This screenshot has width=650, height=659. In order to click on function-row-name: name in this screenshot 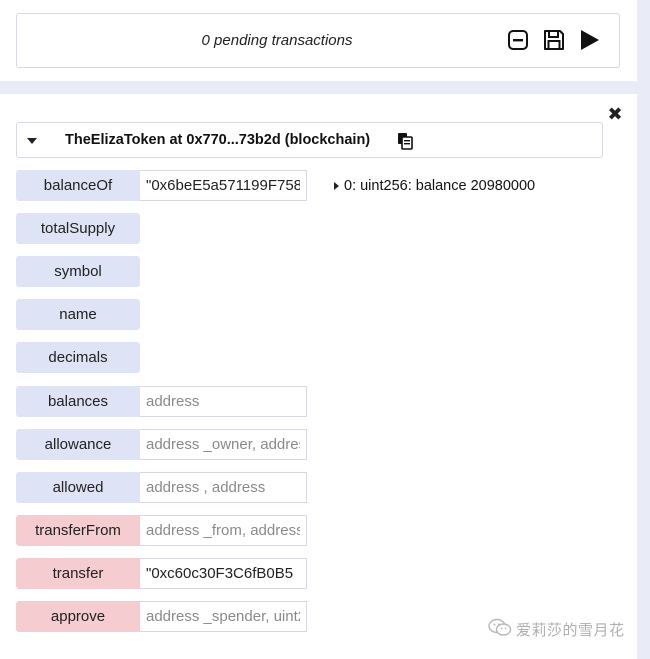, I will do `click(78, 314)`.